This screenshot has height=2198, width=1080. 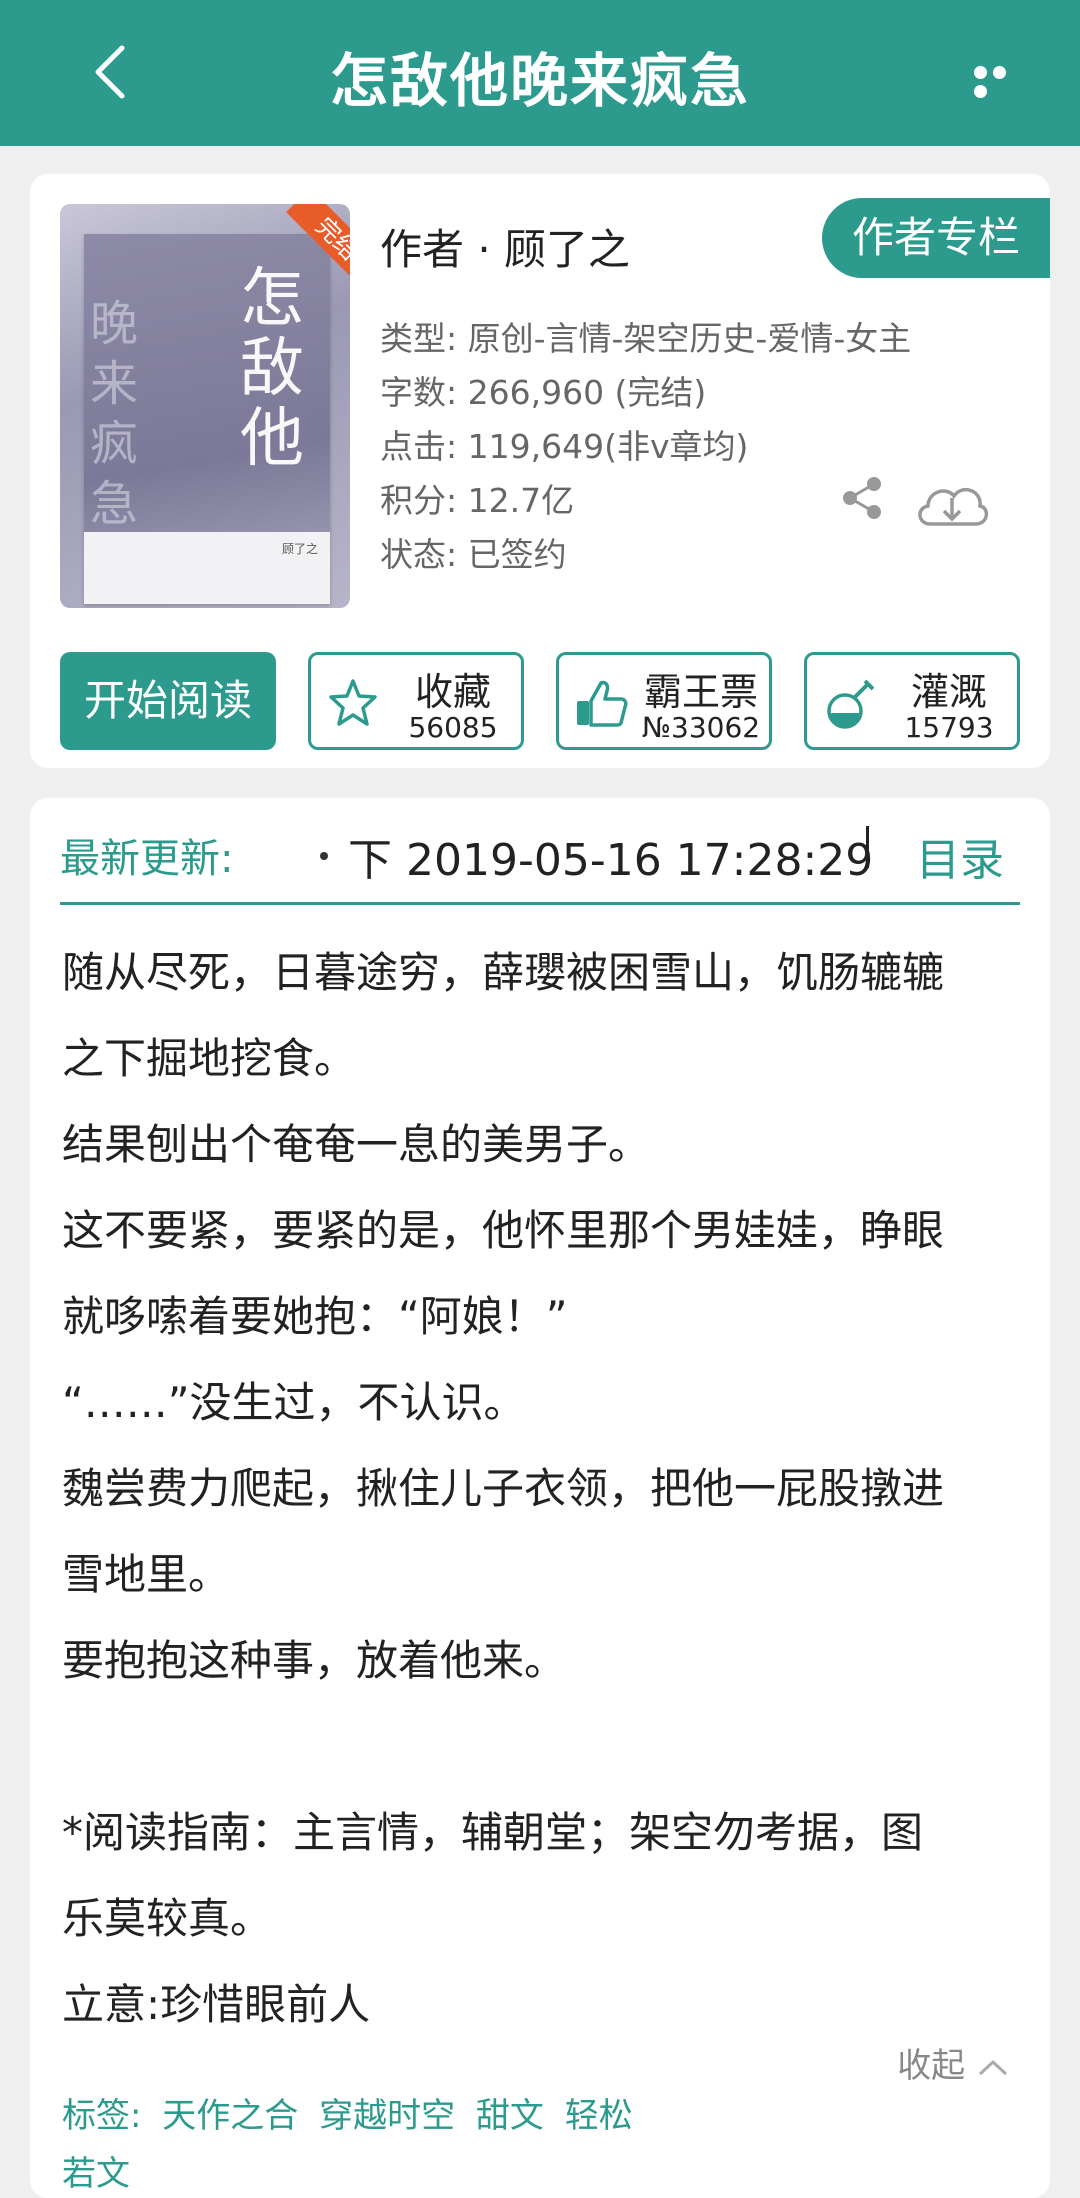 I want to click on synopsis-line: 这不要紧，要紧的是，他怀里那个男娃娃，睁眼, so click(x=503, y=1230).